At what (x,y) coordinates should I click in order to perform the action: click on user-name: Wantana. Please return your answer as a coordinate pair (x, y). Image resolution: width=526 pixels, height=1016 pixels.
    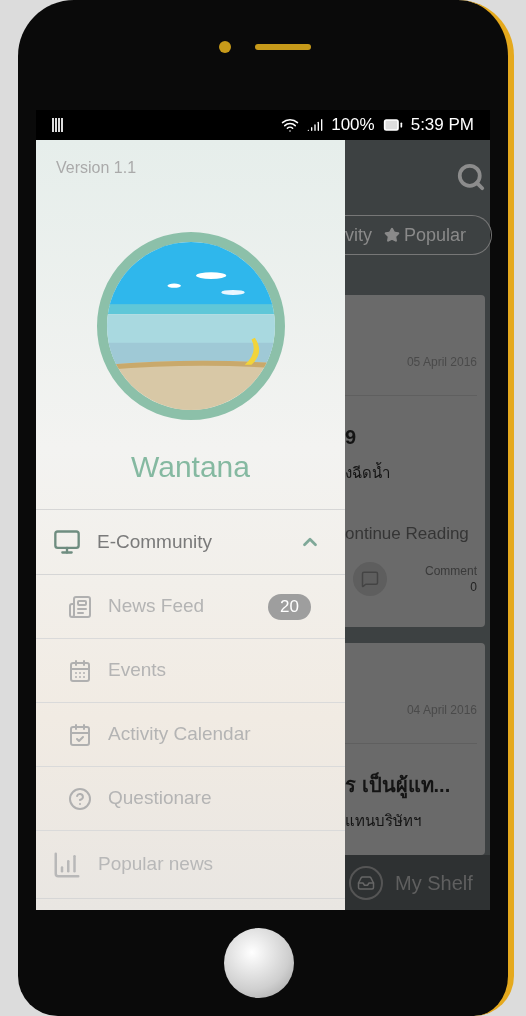
    Looking at the image, I should click on (190, 467).